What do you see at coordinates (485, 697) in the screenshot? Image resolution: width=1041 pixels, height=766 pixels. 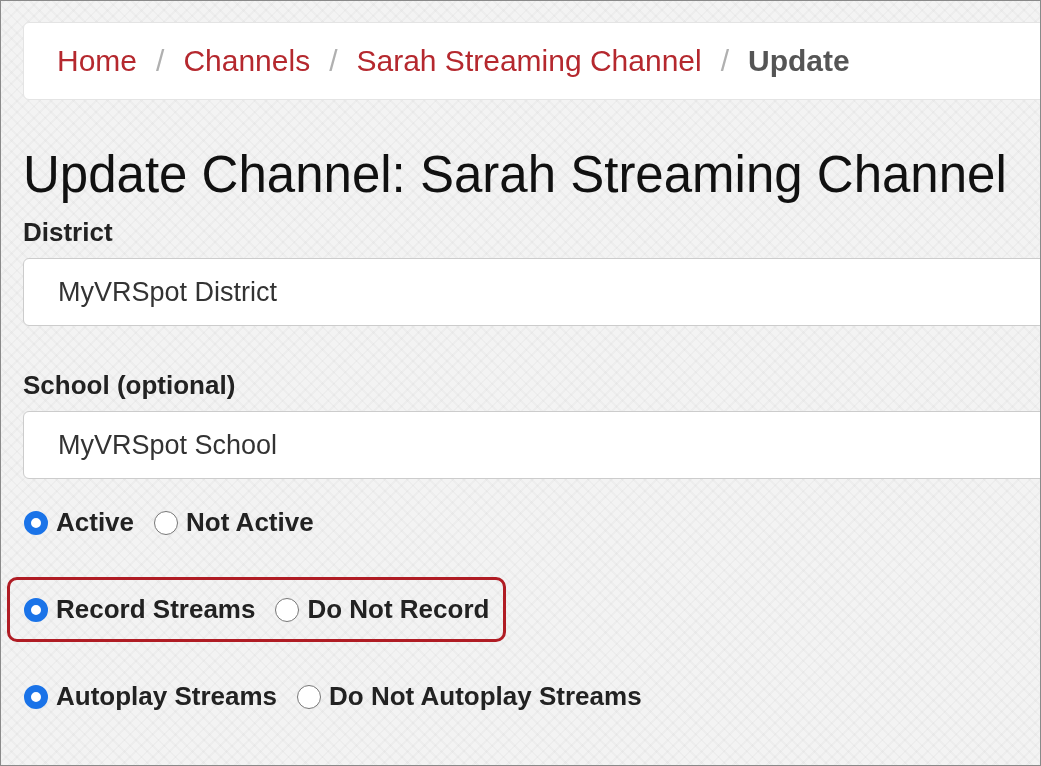 I see `radio-label: Do Not Autoplay Streams` at bounding box center [485, 697].